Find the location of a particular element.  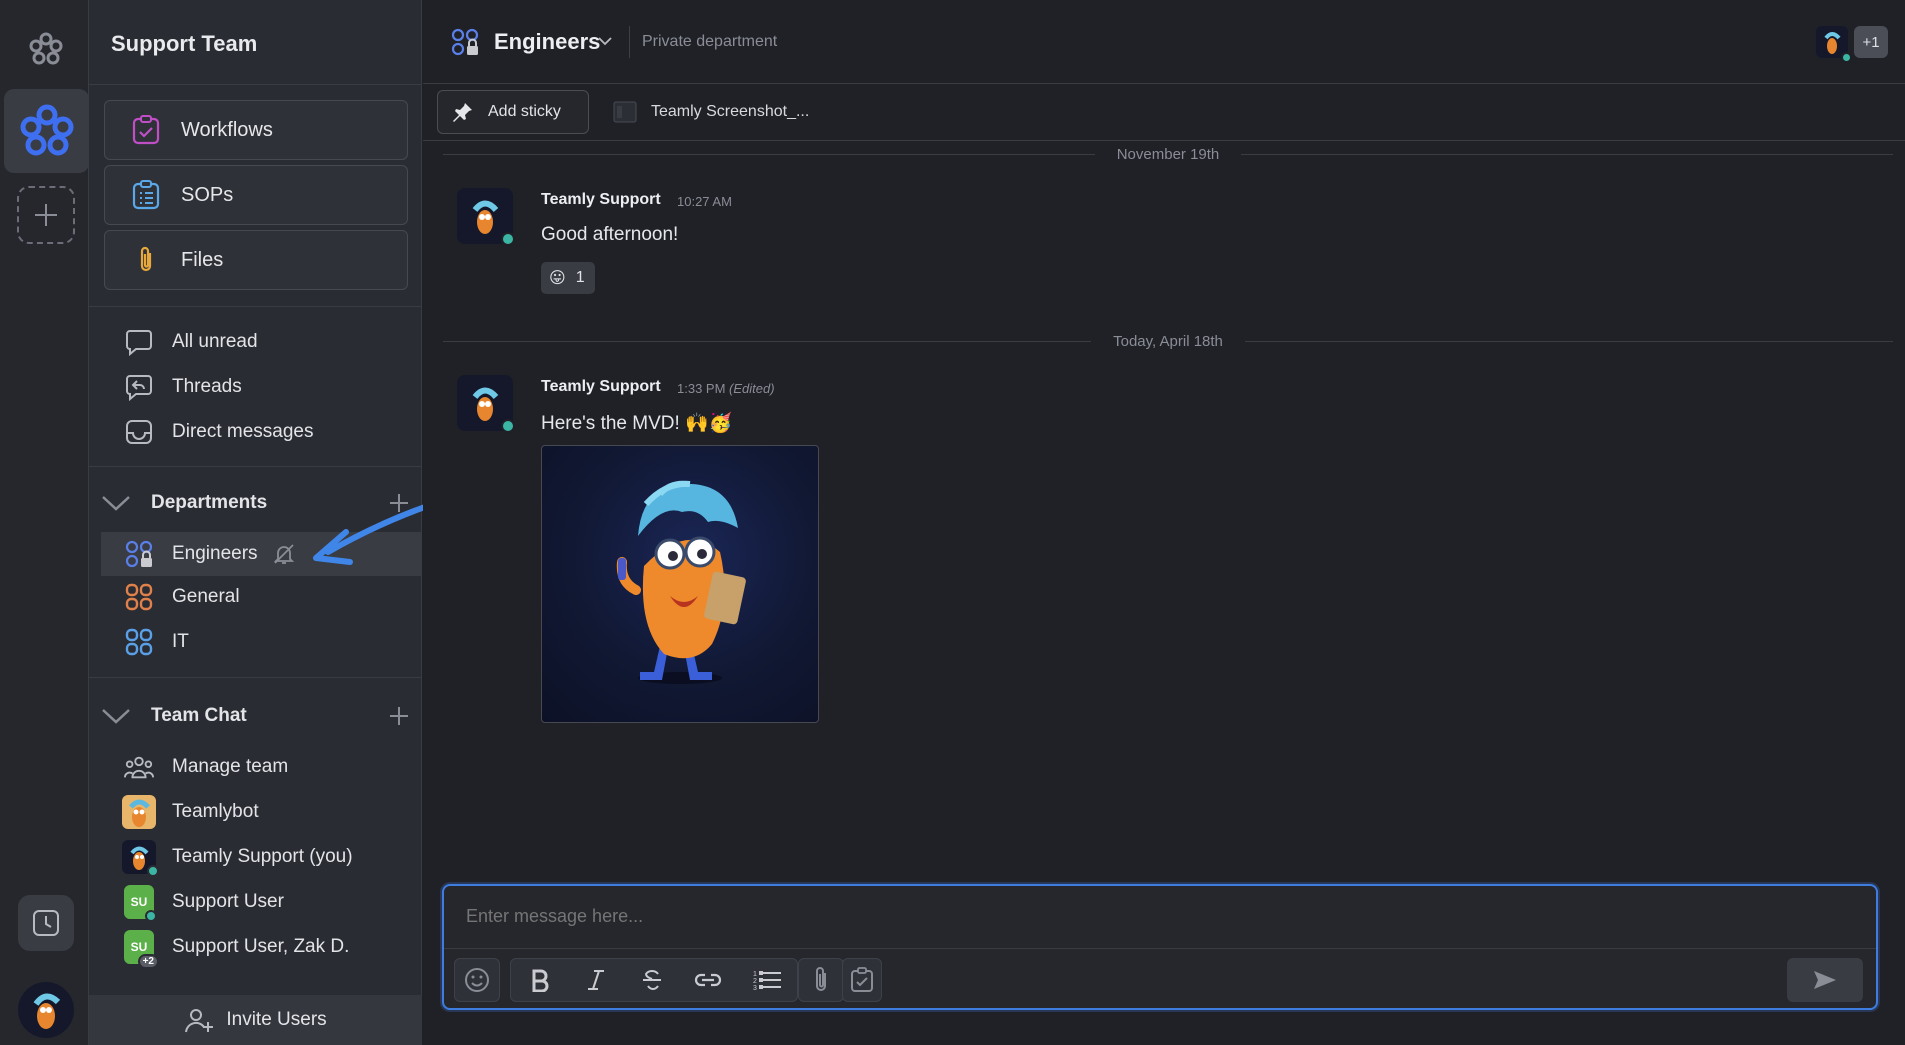

date-label: November 19th is located at coordinates (1168, 154).